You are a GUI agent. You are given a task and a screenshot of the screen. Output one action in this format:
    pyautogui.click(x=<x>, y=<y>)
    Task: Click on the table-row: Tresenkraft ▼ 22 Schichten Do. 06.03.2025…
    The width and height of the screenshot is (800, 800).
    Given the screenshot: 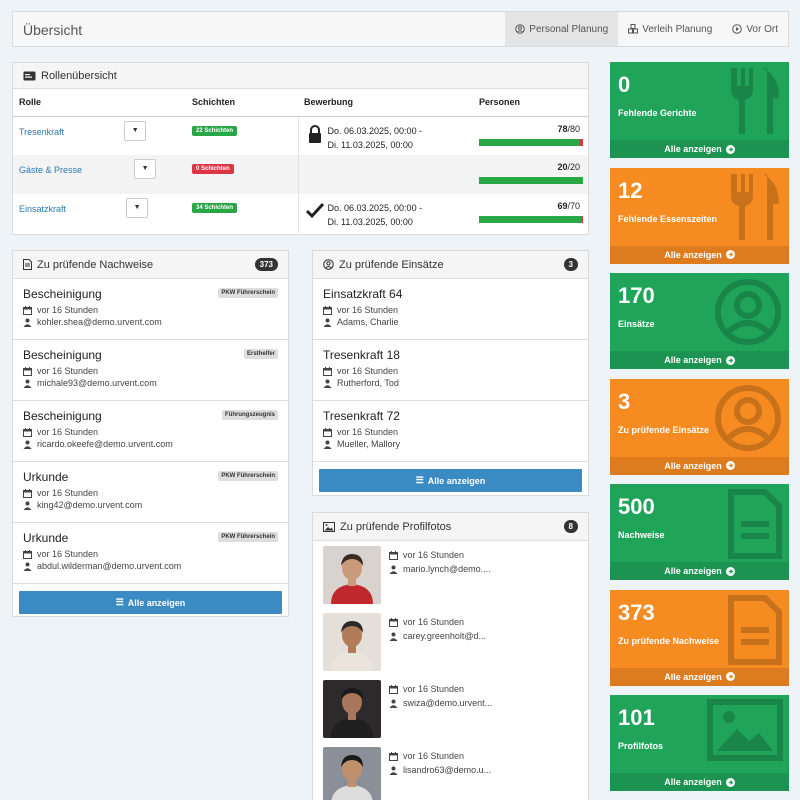 What is the action you would take?
    pyautogui.click(x=300, y=135)
    